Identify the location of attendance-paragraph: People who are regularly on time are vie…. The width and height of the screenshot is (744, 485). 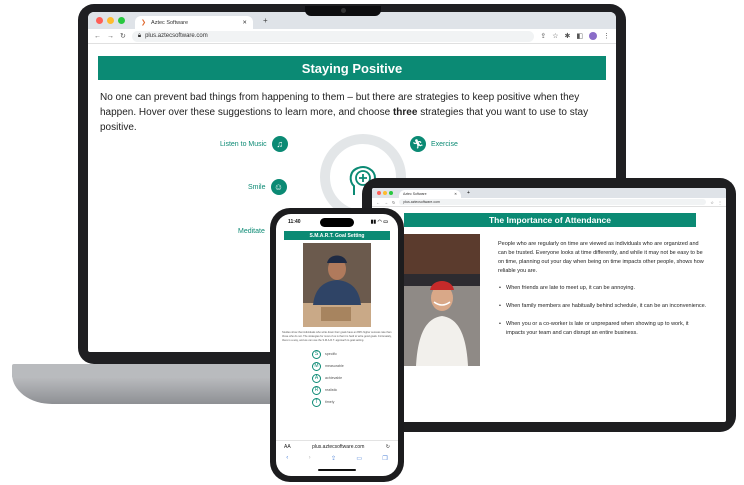
(601, 257).